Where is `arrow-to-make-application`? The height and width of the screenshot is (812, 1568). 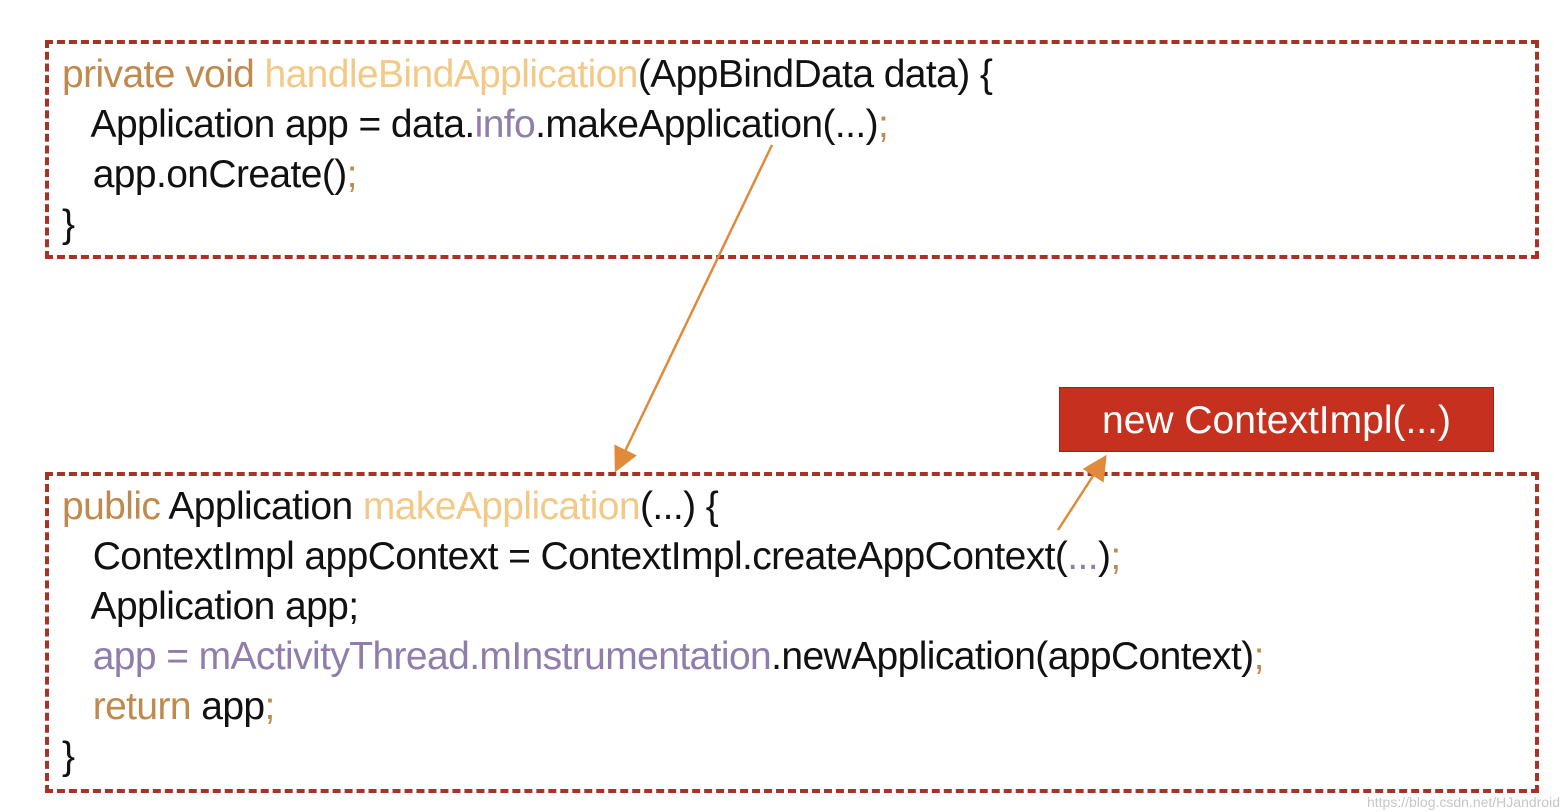 arrow-to-make-application is located at coordinates (694, 308).